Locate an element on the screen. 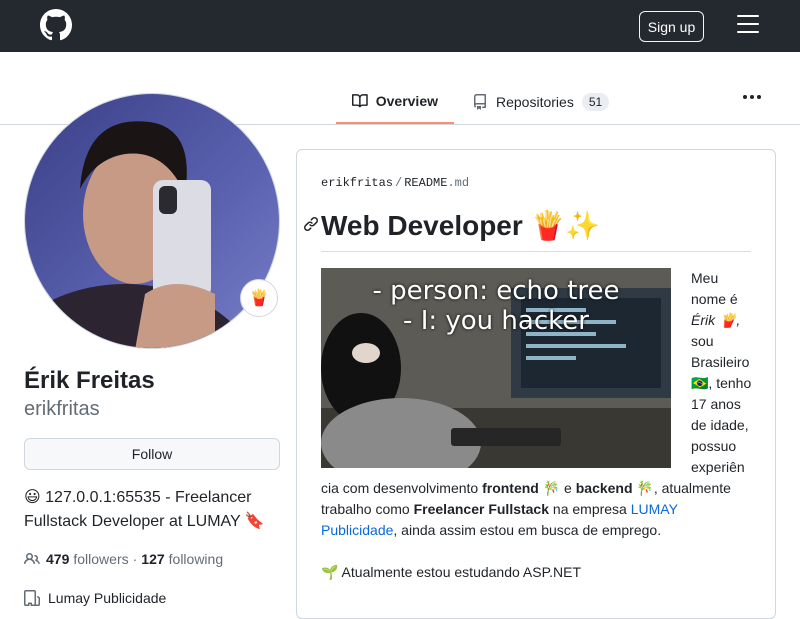  intro-line: Érik 🍟, is located at coordinates (716, 320).